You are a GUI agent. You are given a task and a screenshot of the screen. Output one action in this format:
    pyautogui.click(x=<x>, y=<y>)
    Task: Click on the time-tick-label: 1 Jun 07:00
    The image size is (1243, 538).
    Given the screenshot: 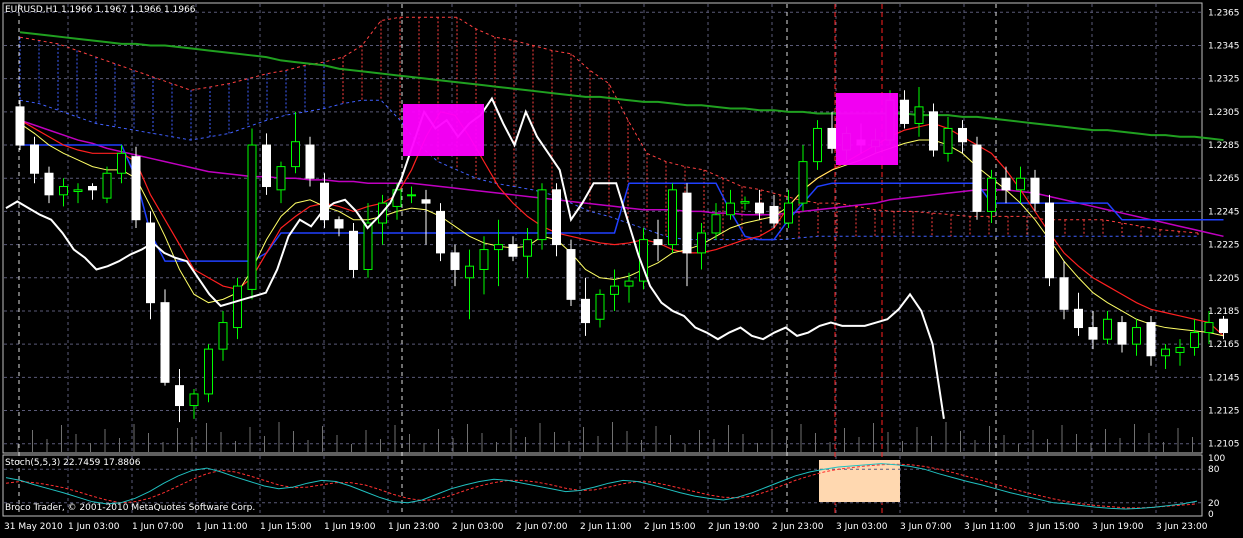 What is the action you would take?
    pyautogui.click(x=158, y=527)
    